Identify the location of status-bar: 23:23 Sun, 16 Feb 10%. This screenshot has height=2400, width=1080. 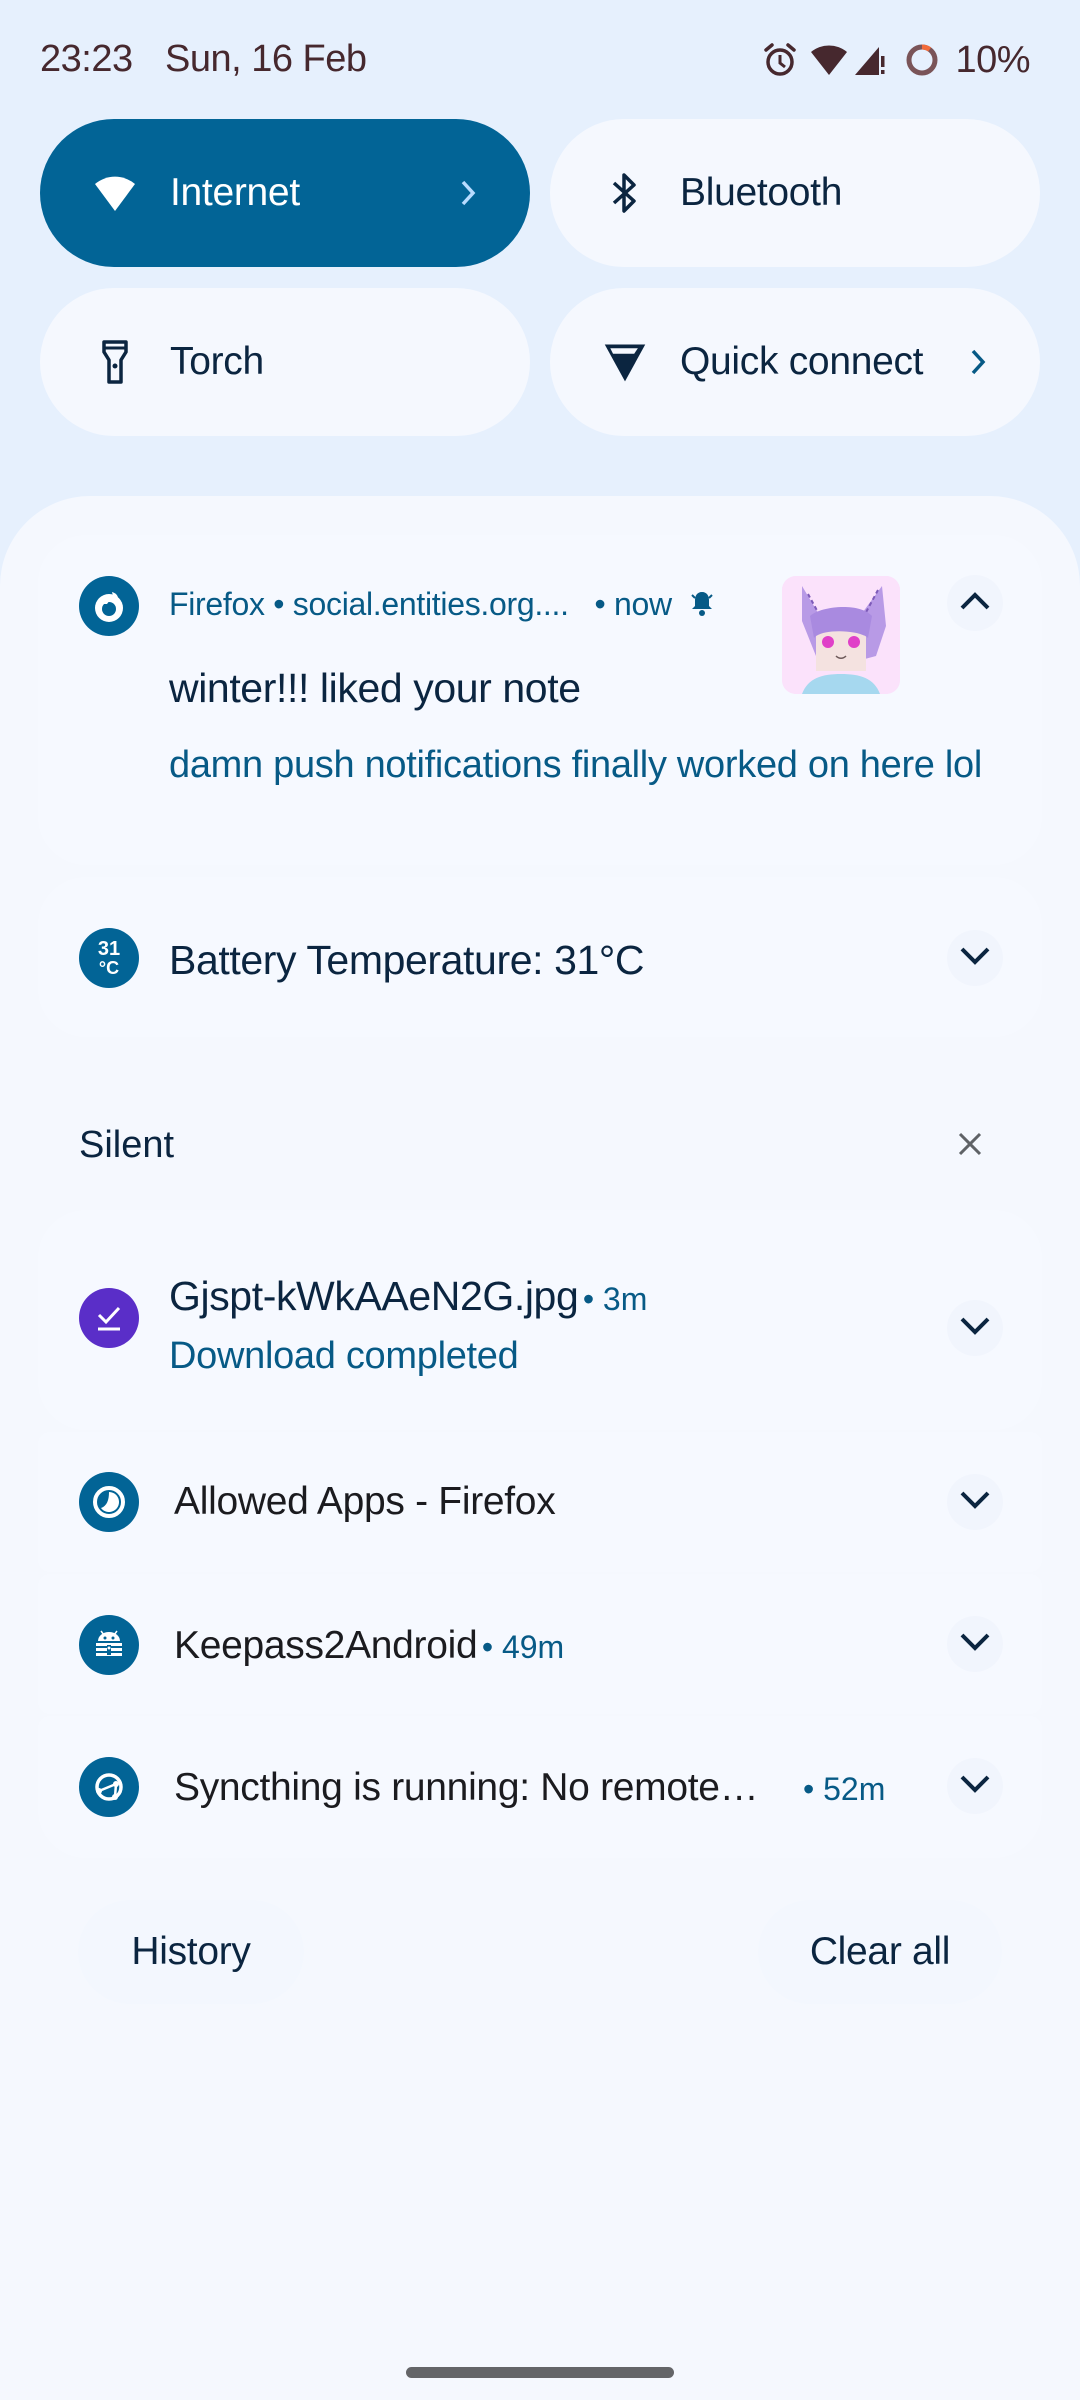
(540, 60).